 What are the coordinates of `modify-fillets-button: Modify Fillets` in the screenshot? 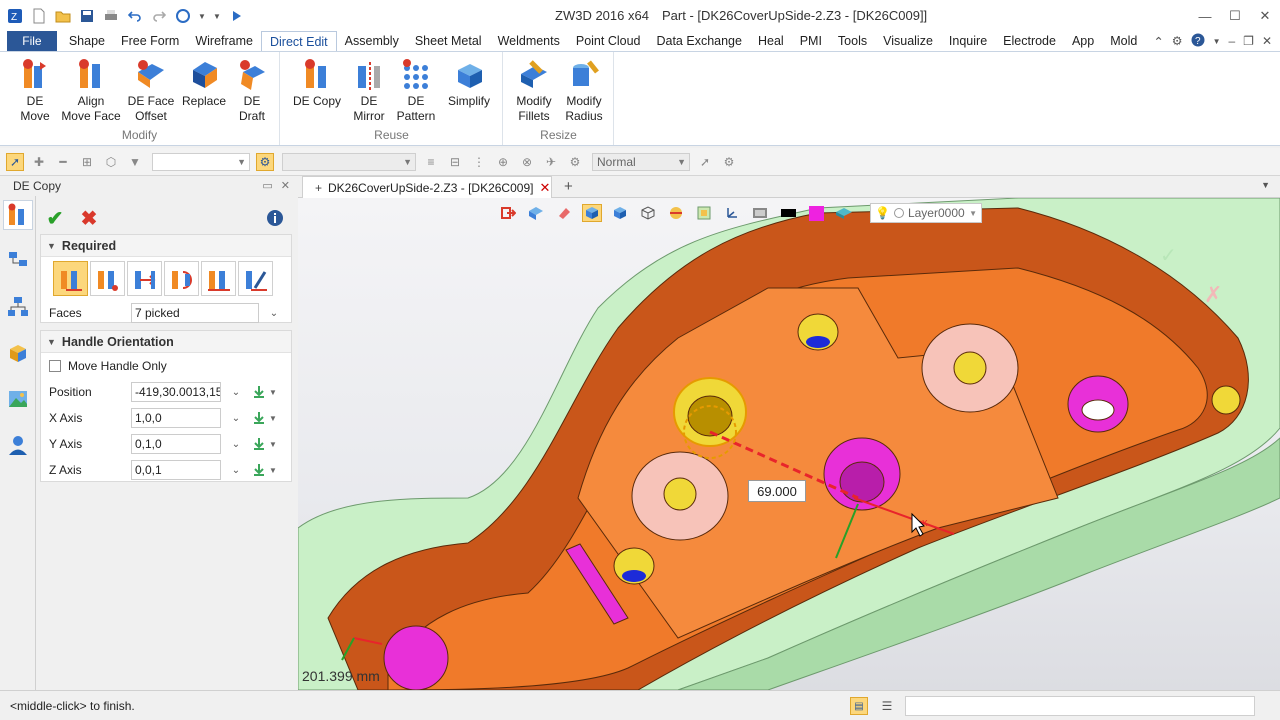 It's located at (534, 91).